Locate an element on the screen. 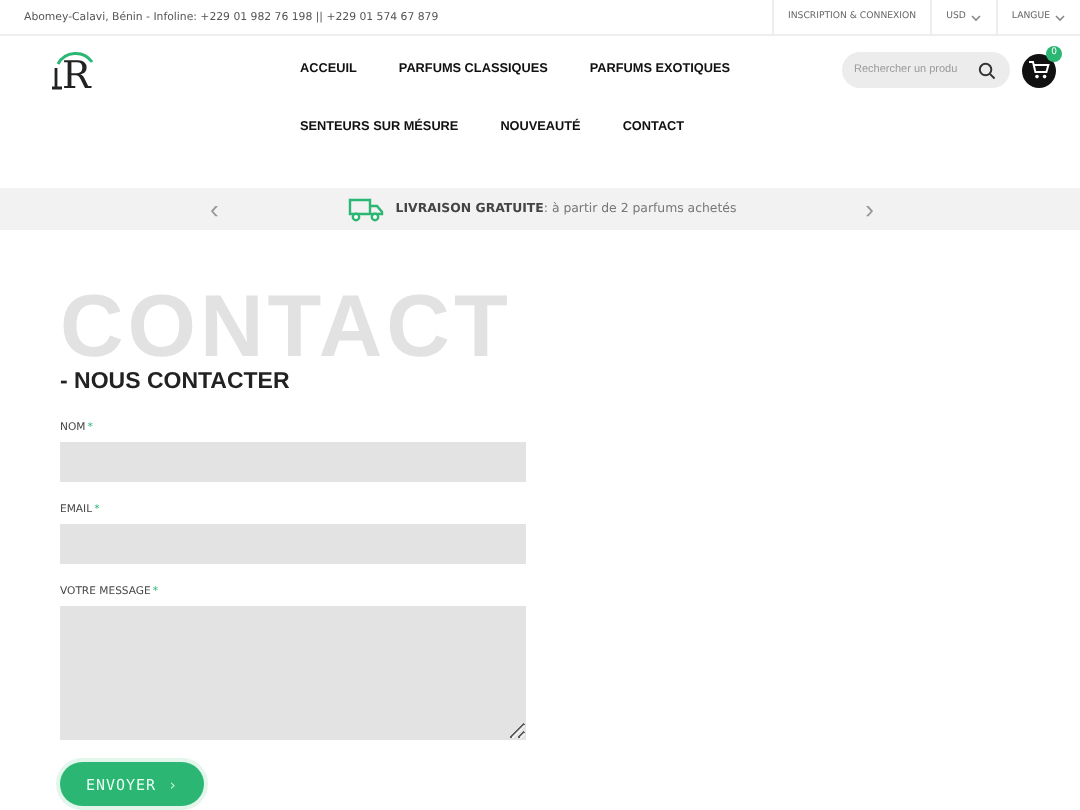  truck-icon is located at coordinates (365, 209).